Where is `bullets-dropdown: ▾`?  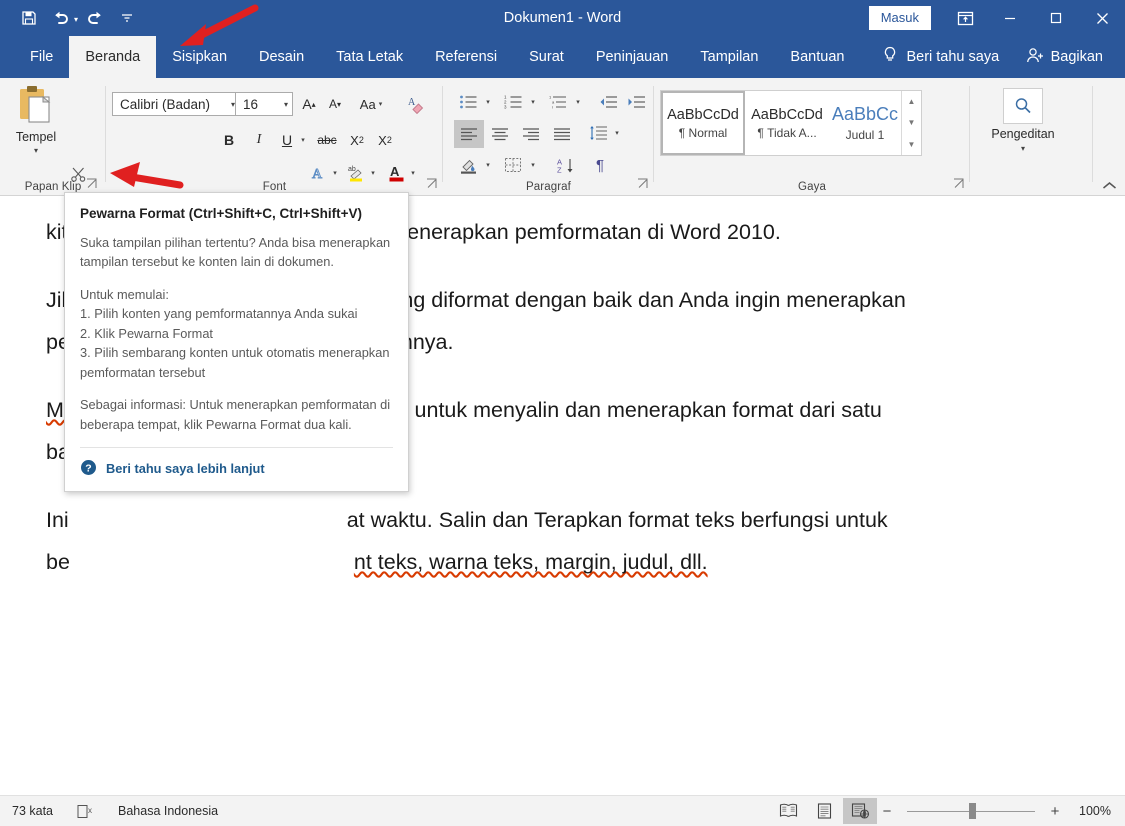
bullets-dropdown: ▾ is located at coordinates (488, 102).